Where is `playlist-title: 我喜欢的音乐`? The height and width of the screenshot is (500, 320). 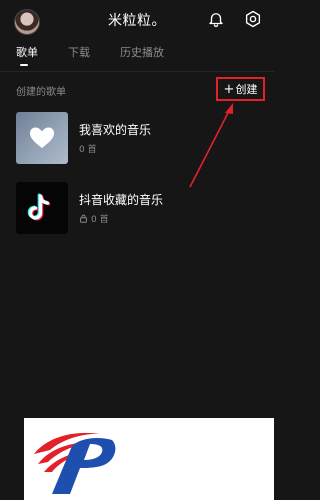
playlist-title: 我喜欢的音乐 is located at coordinates (115, 130).